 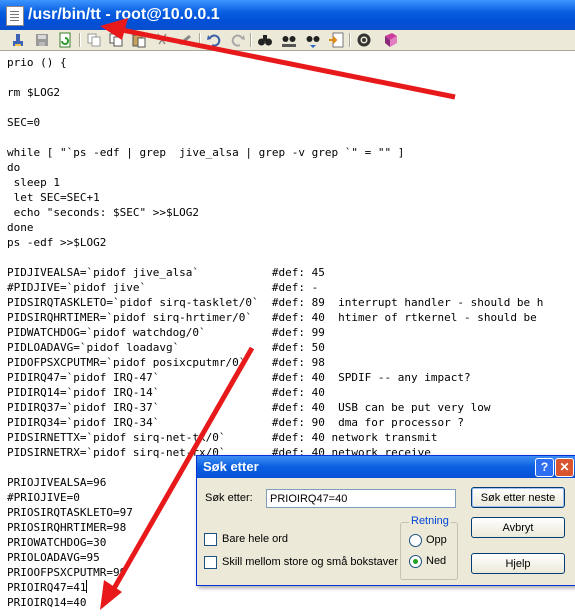 What do you see at coordinates (18, 40) in the screenshot?
I see `exit-icon` at bounding box center [18, 40].